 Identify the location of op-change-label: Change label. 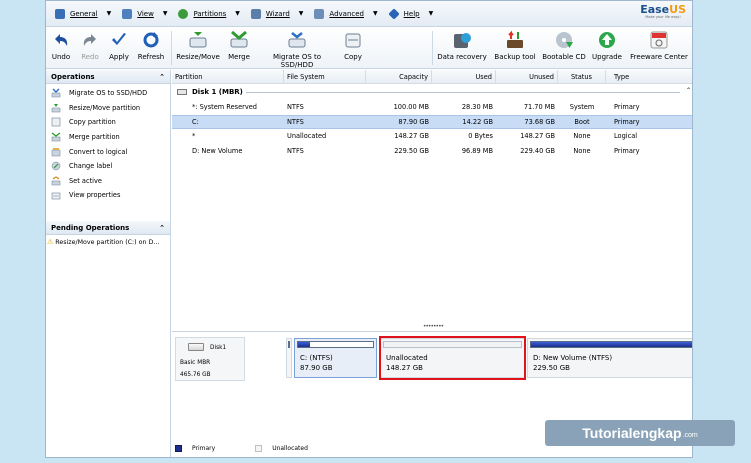
(108, 166).